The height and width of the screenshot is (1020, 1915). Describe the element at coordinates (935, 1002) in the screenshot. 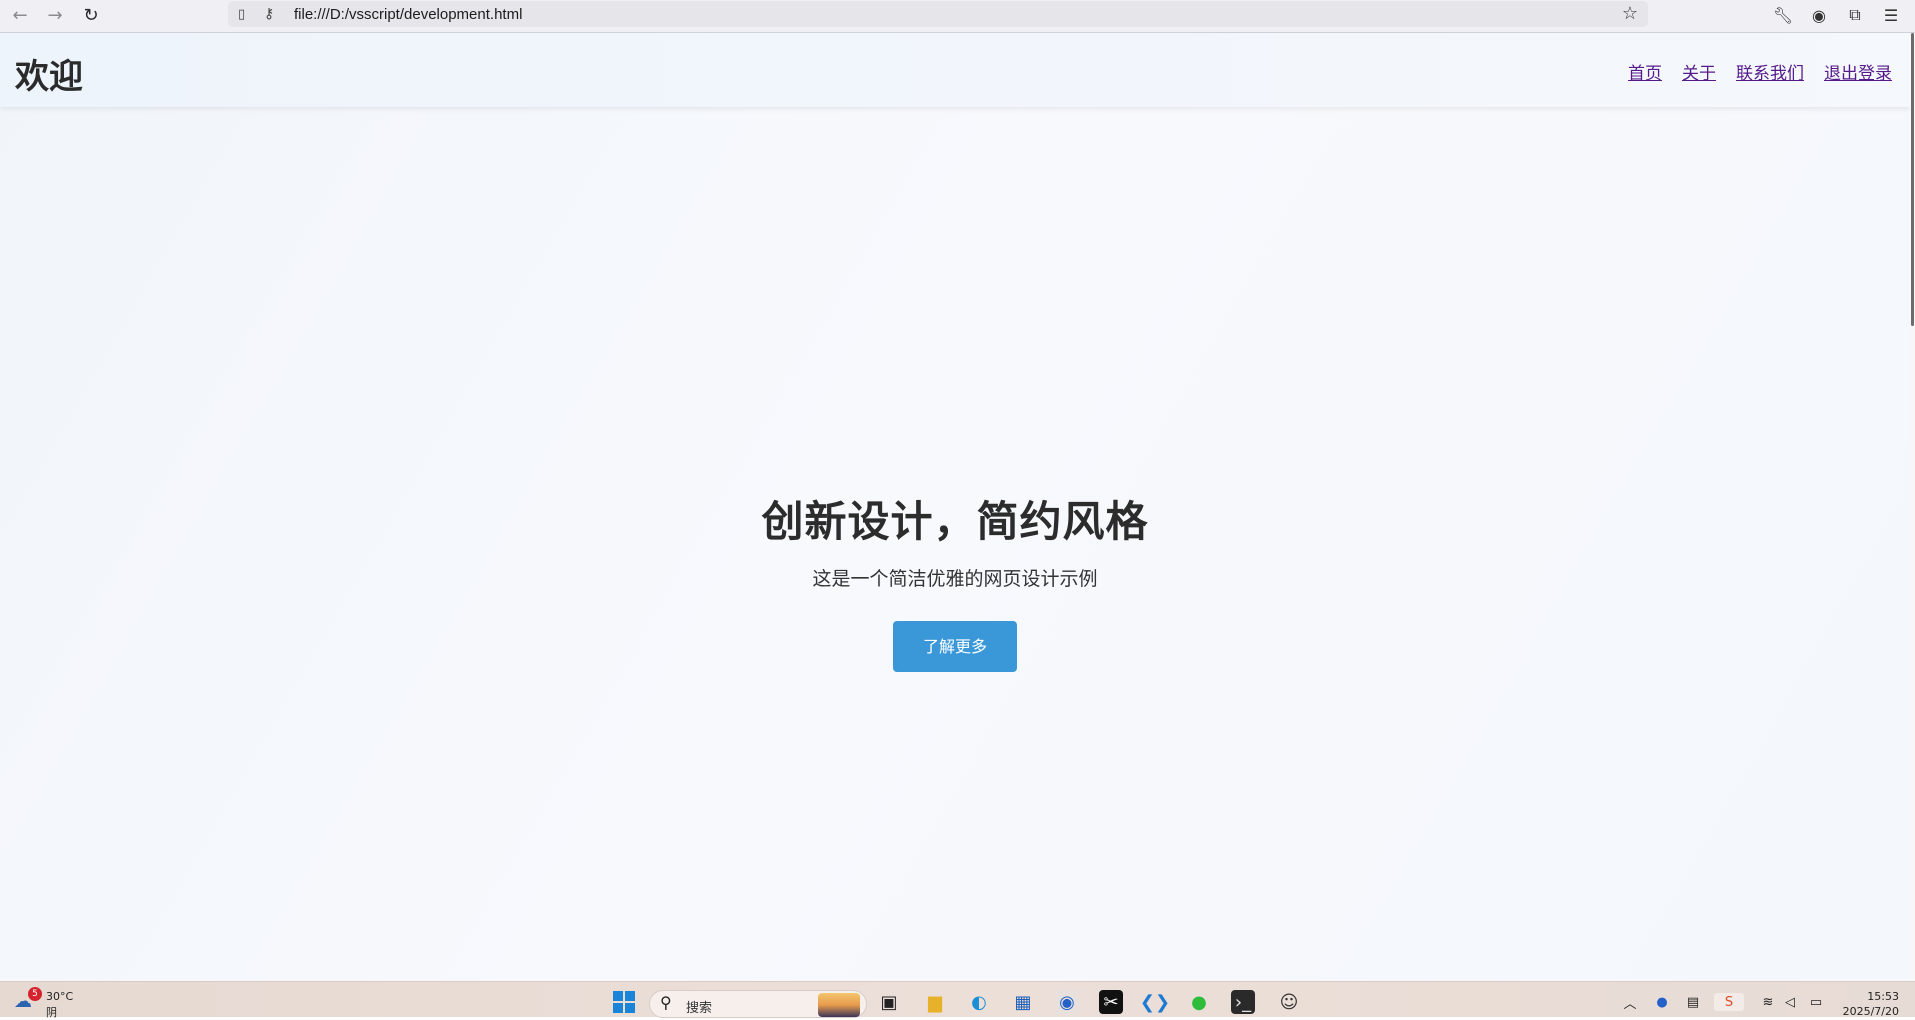

I see `file-explorer-icon: ▆` at that location.